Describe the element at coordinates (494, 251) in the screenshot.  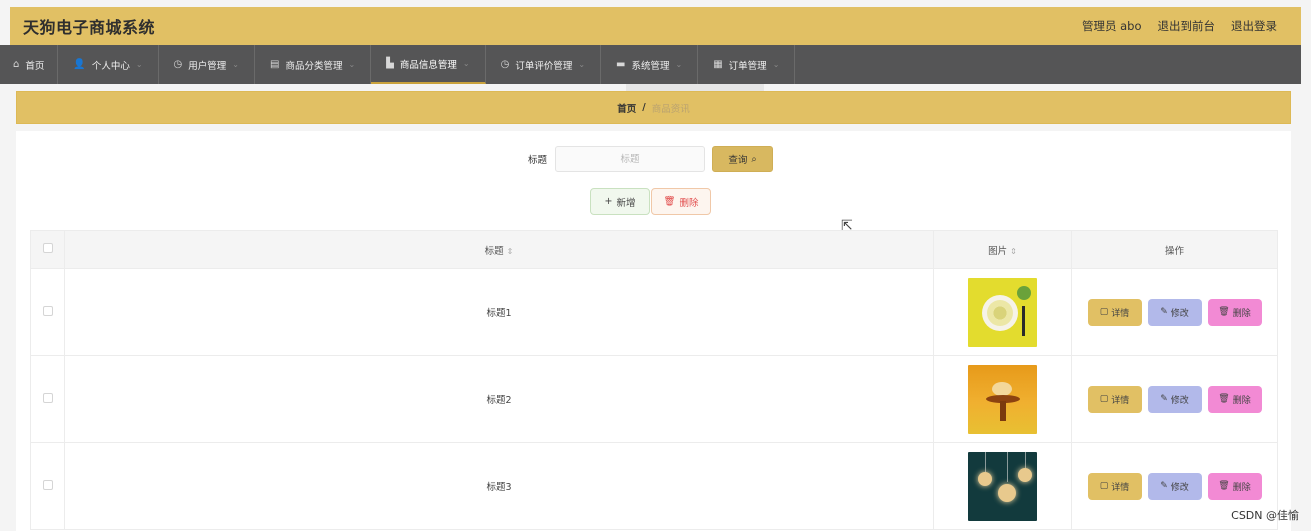
I see `column-title-label: 标题` at that location.